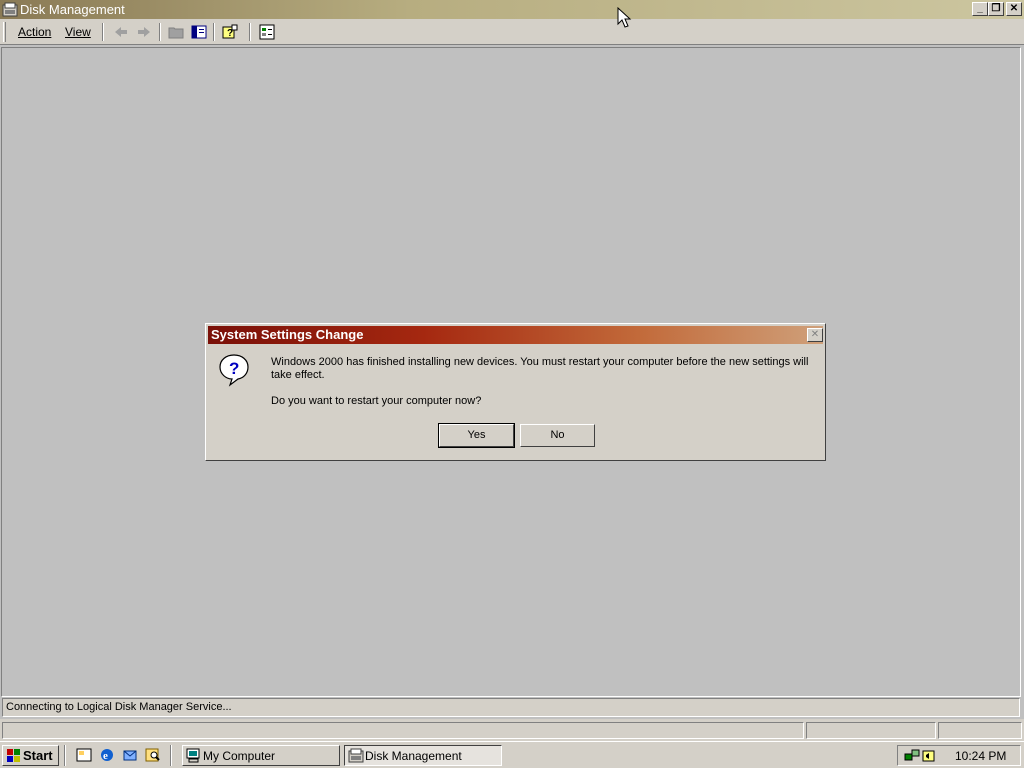  Describe the element at coordinates (929, 755) in the screenshot. I see `volume-icon` at that location.